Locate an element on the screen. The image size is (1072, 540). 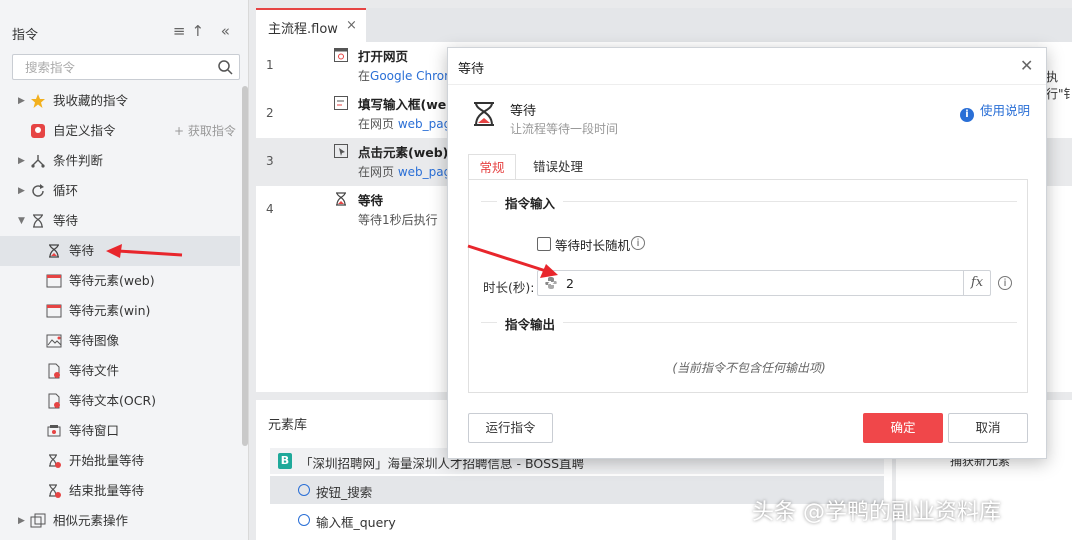
duration-field: fx is located at coordinates (764, 283).